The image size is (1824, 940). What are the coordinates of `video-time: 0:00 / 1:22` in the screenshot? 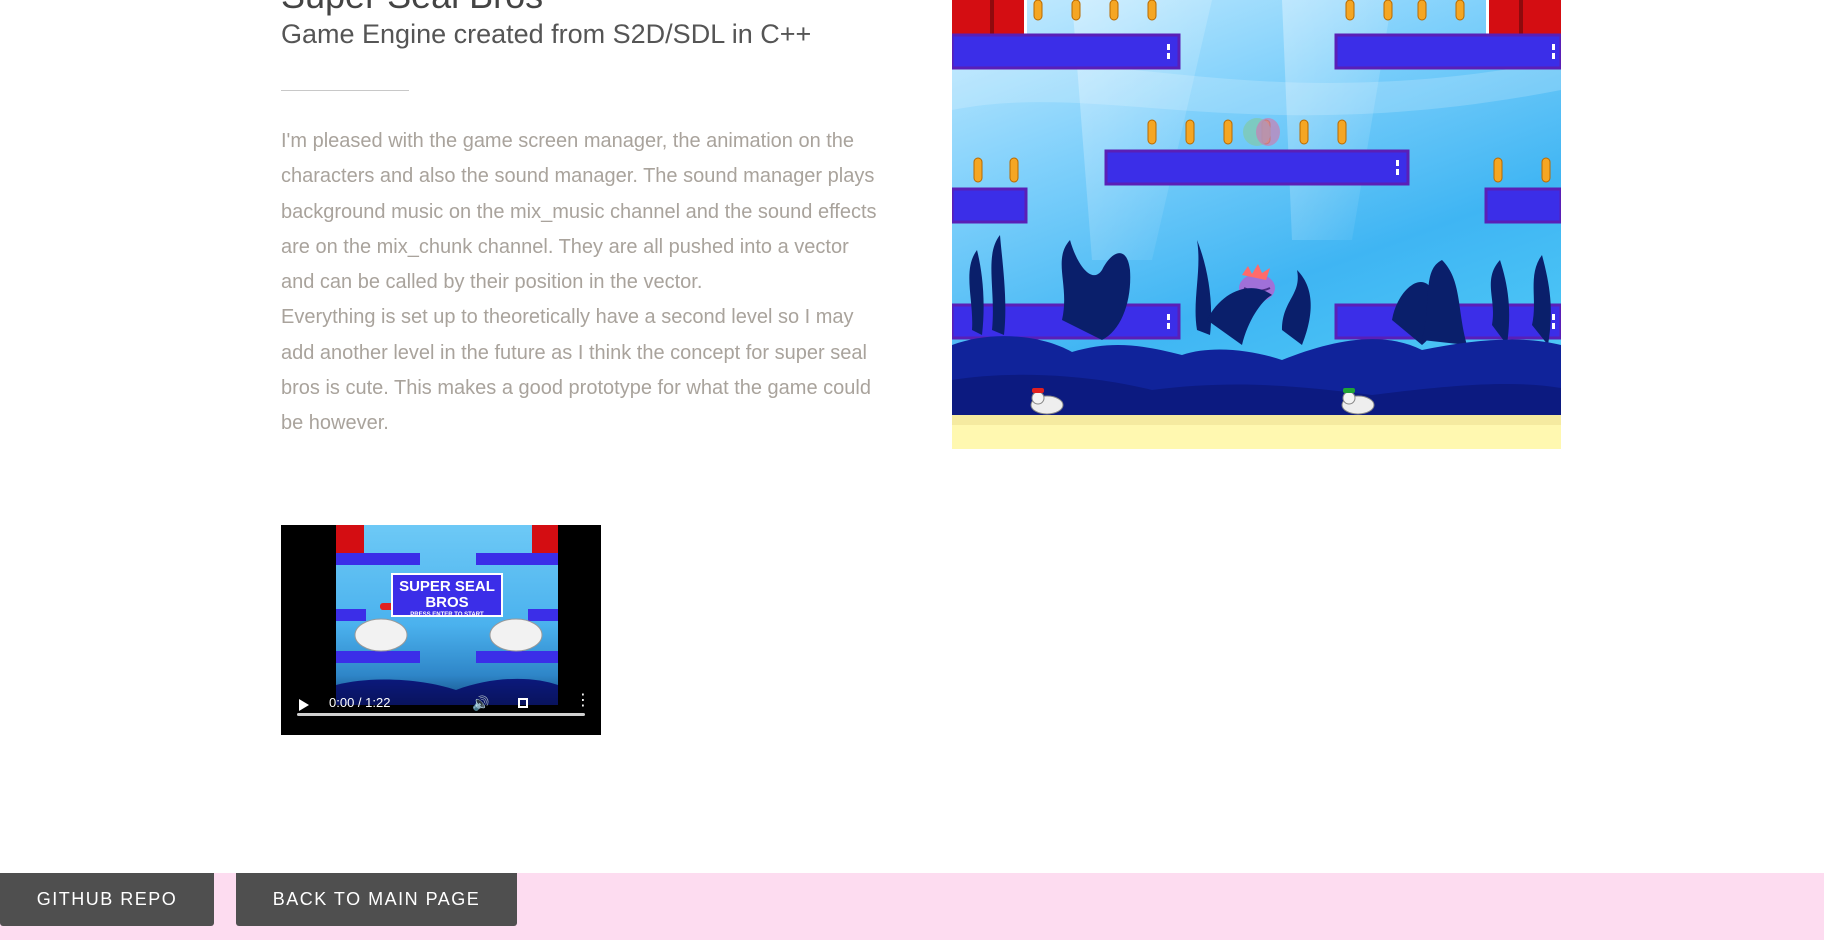 It's located at (360, 702).